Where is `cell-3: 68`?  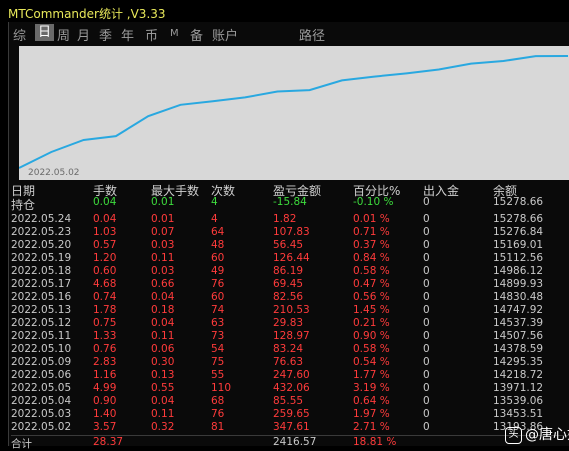 cell-3: 68 is located at coordinates (218, 401).